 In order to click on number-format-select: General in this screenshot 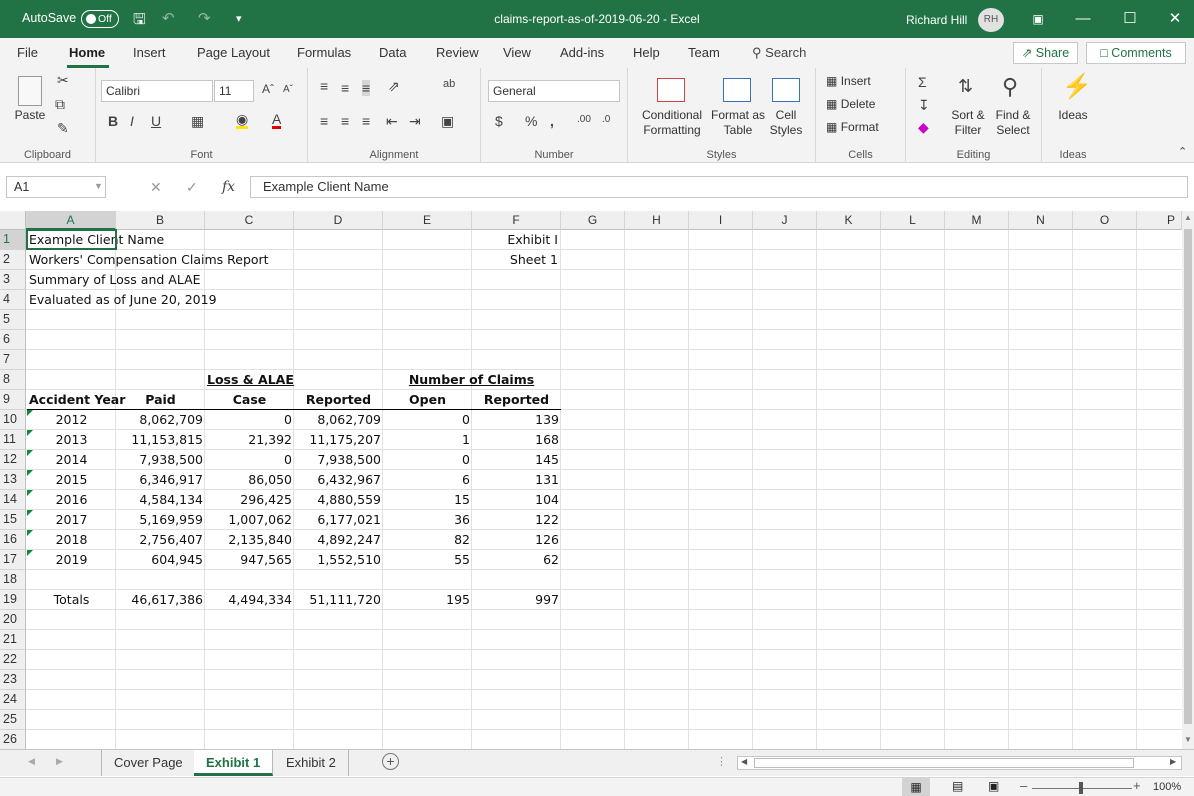, I will do `click(554, 91)`.